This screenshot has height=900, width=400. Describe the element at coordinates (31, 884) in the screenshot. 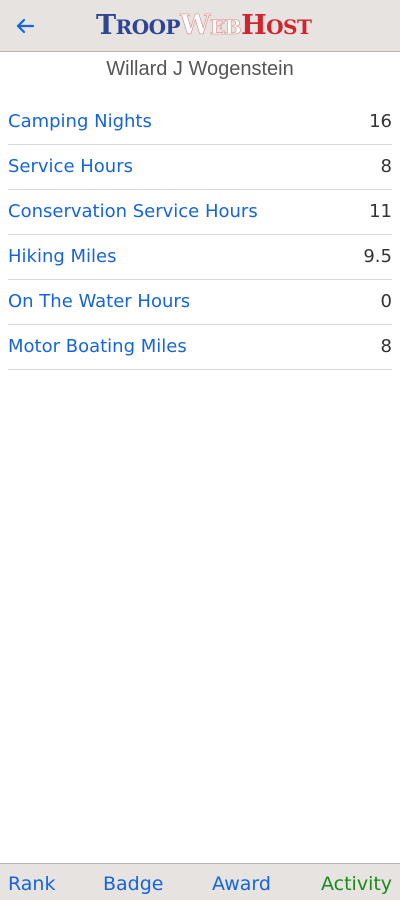

I see `tab-rank: Rank` at that location.